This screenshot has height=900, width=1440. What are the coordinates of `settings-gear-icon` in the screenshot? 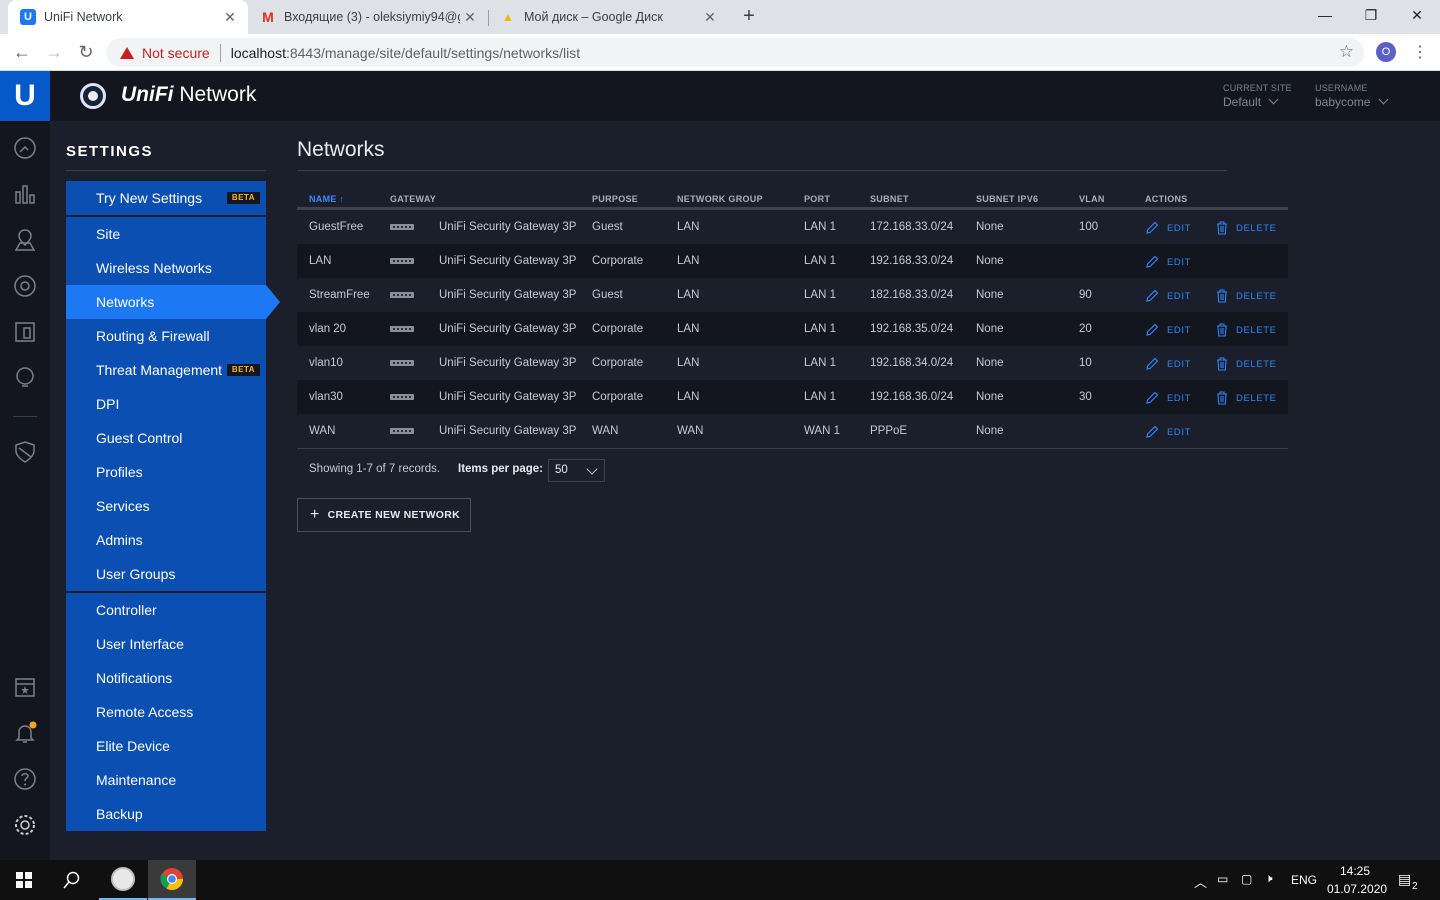 It's located at (25, 825).